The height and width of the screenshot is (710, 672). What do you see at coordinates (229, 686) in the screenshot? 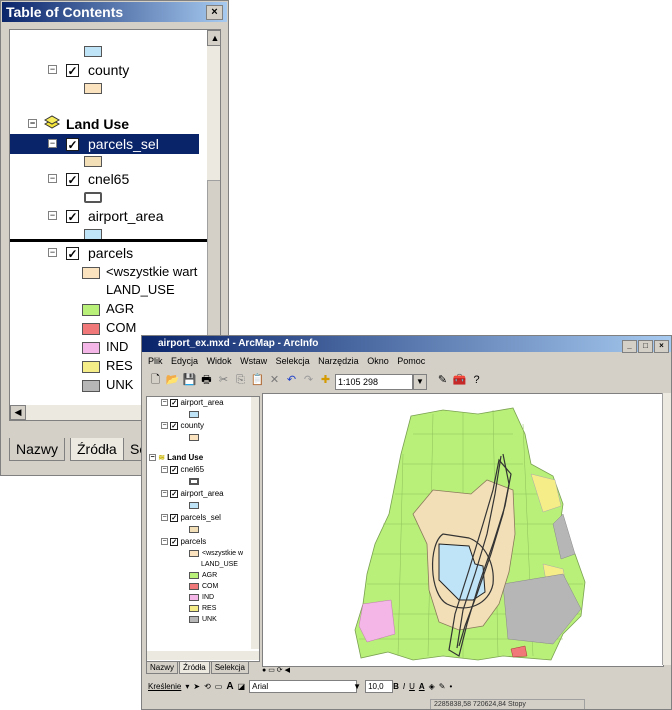
I see `text-icon: A` at bounding box center [229, 686].